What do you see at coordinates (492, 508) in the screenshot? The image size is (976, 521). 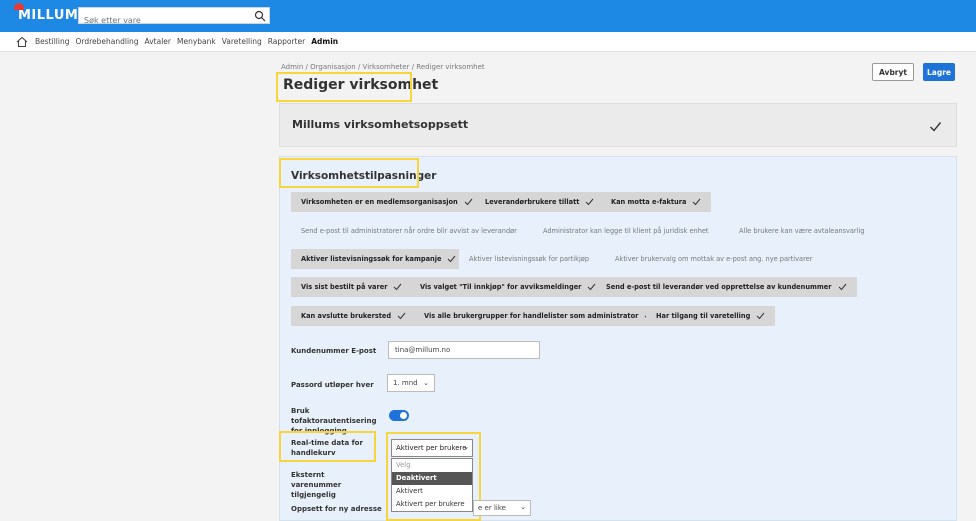 I see `address-setup-value: e er like` at bounding box center [492, 508].